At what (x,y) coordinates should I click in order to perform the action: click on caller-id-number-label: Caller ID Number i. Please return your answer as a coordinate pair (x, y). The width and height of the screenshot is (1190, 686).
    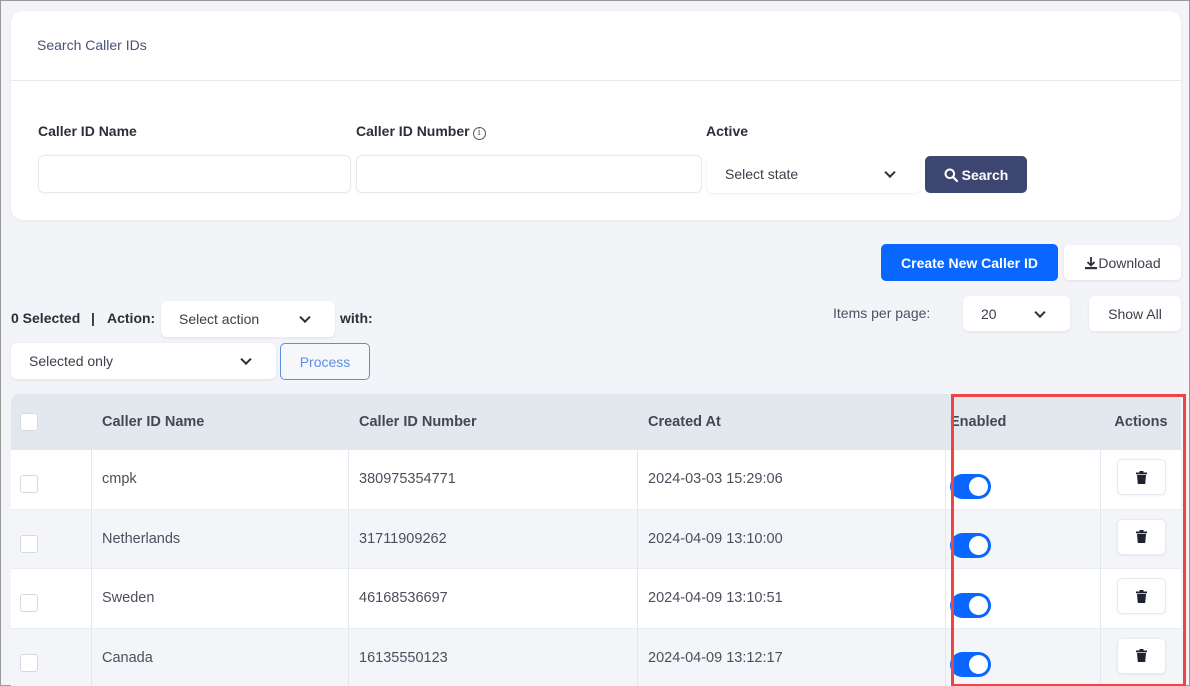
    Looking at the image, I should click on (421, 131).